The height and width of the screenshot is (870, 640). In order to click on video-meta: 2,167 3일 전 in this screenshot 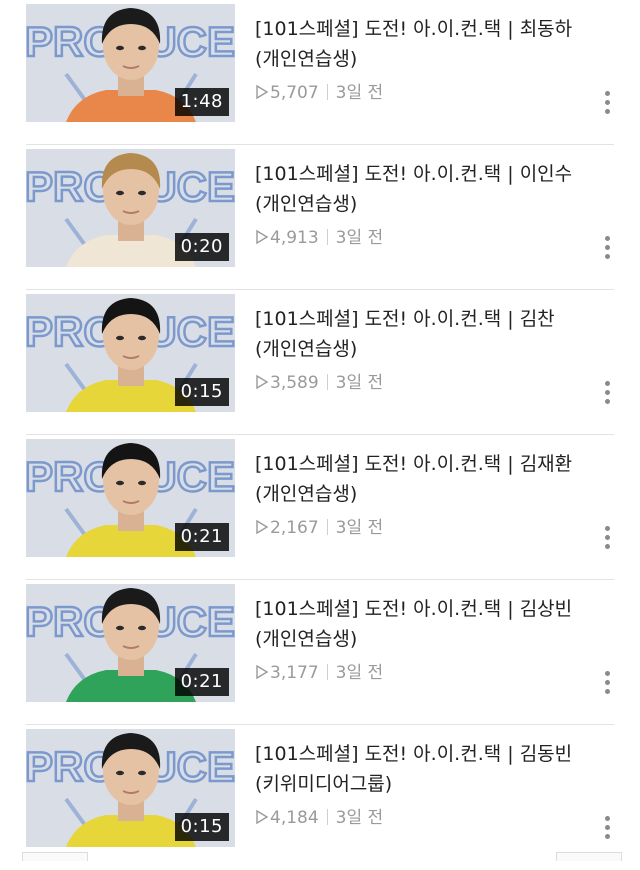, I will do `click(319, 528)`.